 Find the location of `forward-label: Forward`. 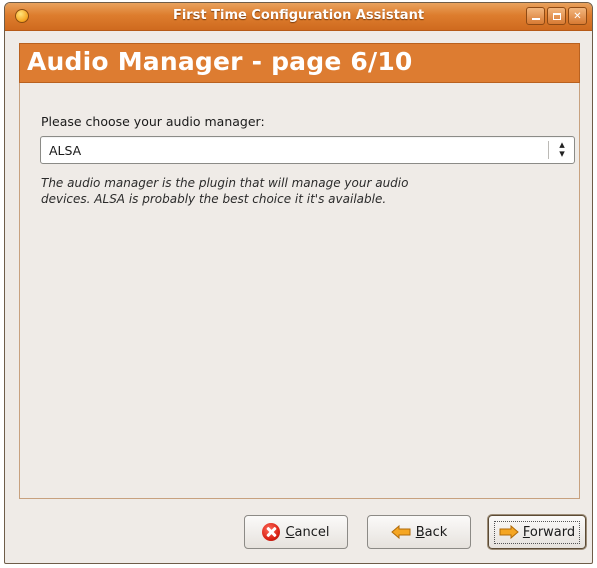

forward-label: Forward is located at coordinates (549, 532).